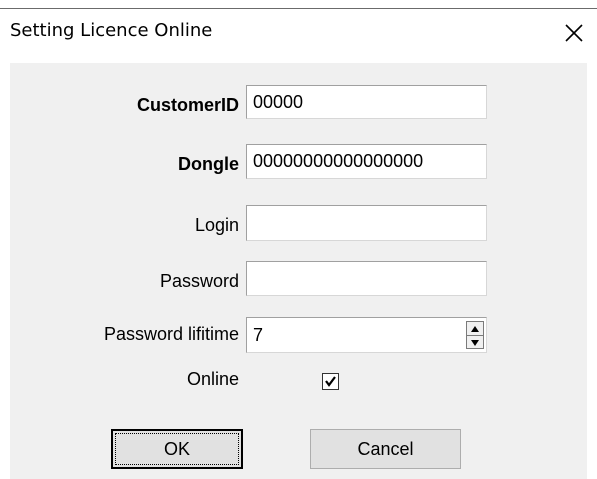  What do you see at coordinates (366, 278) in the screenshot?
I see `password-input` at bounding box center [366, 278].